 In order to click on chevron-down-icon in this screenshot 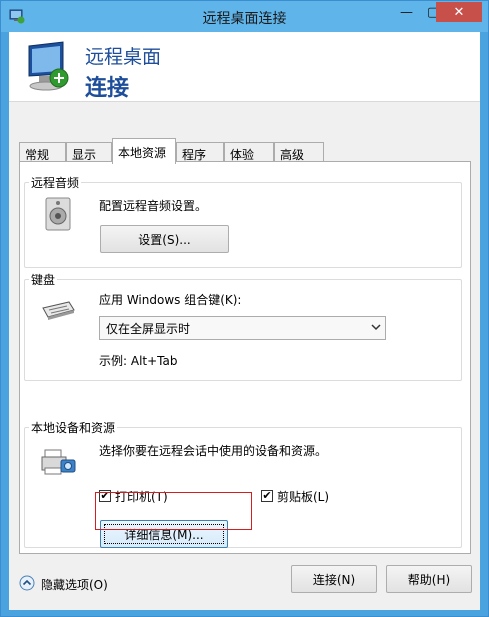, I will do `click(376, 328)`.